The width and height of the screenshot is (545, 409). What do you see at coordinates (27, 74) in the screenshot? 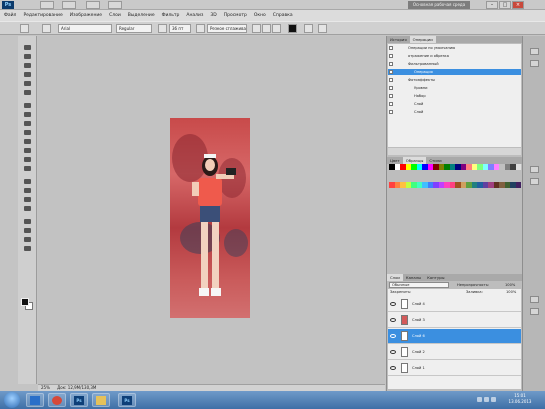
I see `quick-select-tool-icon` at bounding box center [27, 74].